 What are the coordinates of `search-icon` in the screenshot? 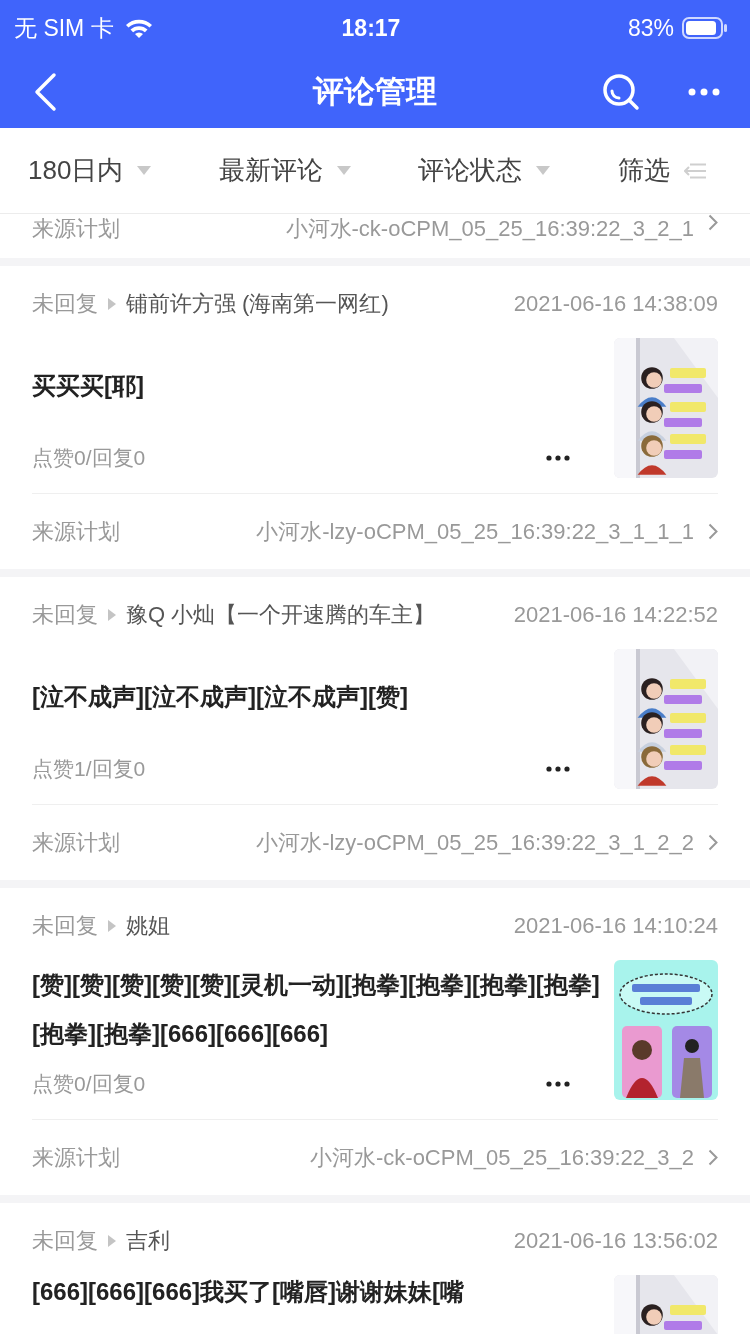 It's located at (621, 92).